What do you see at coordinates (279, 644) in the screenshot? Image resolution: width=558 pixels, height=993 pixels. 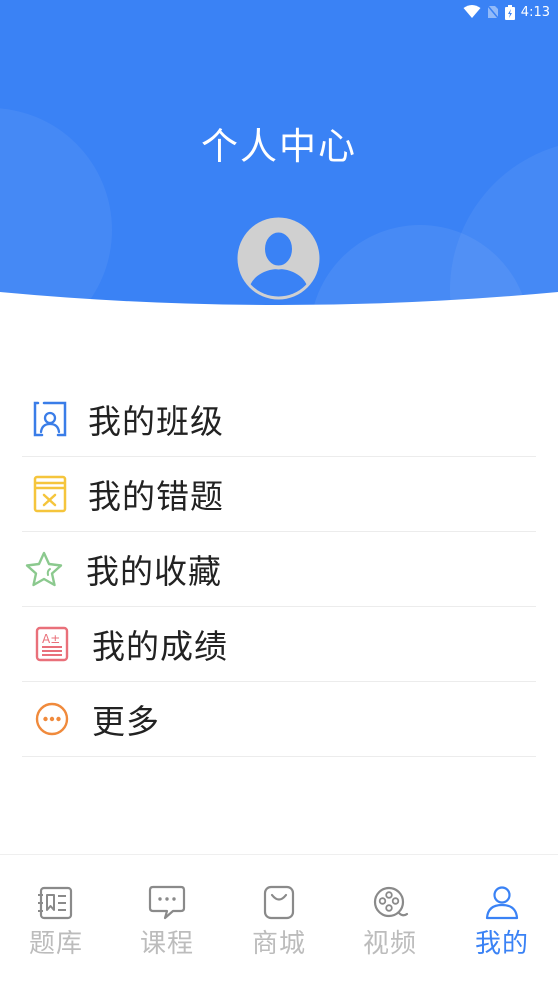 I see `menu-item-grades: A± 我的成绩` at bounding box center [279, 644].